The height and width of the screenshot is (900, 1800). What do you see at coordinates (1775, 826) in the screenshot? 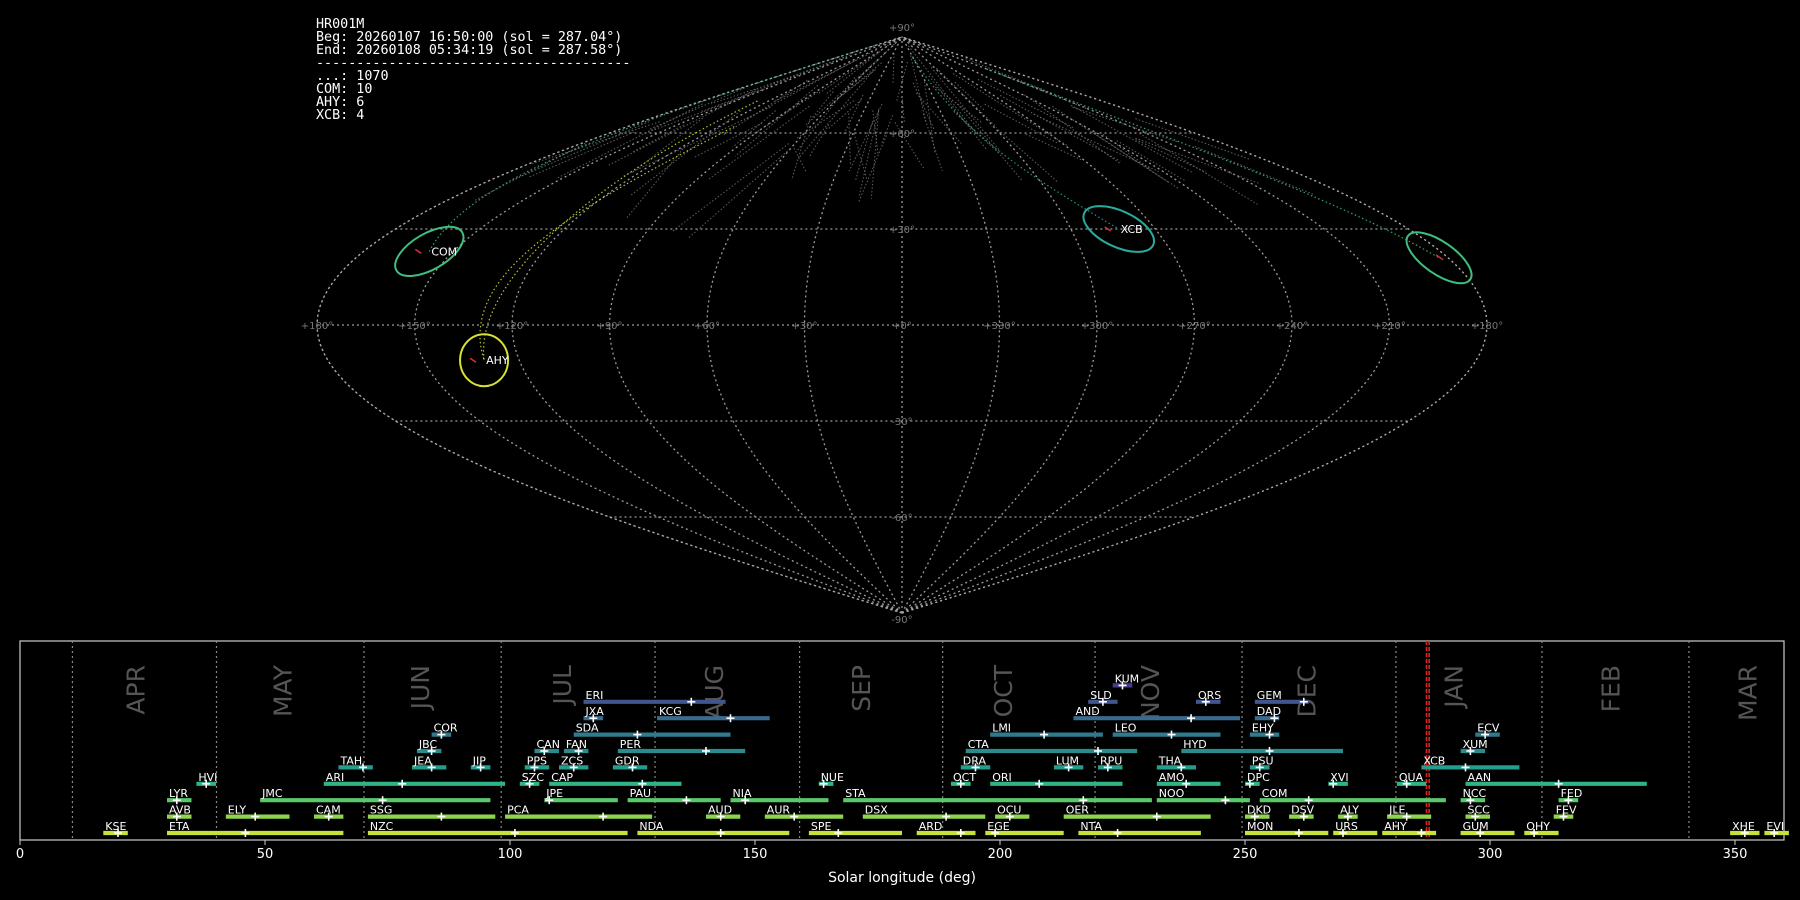
I see `shower-label-evi: EVI` at bounding box center [1775, 826].